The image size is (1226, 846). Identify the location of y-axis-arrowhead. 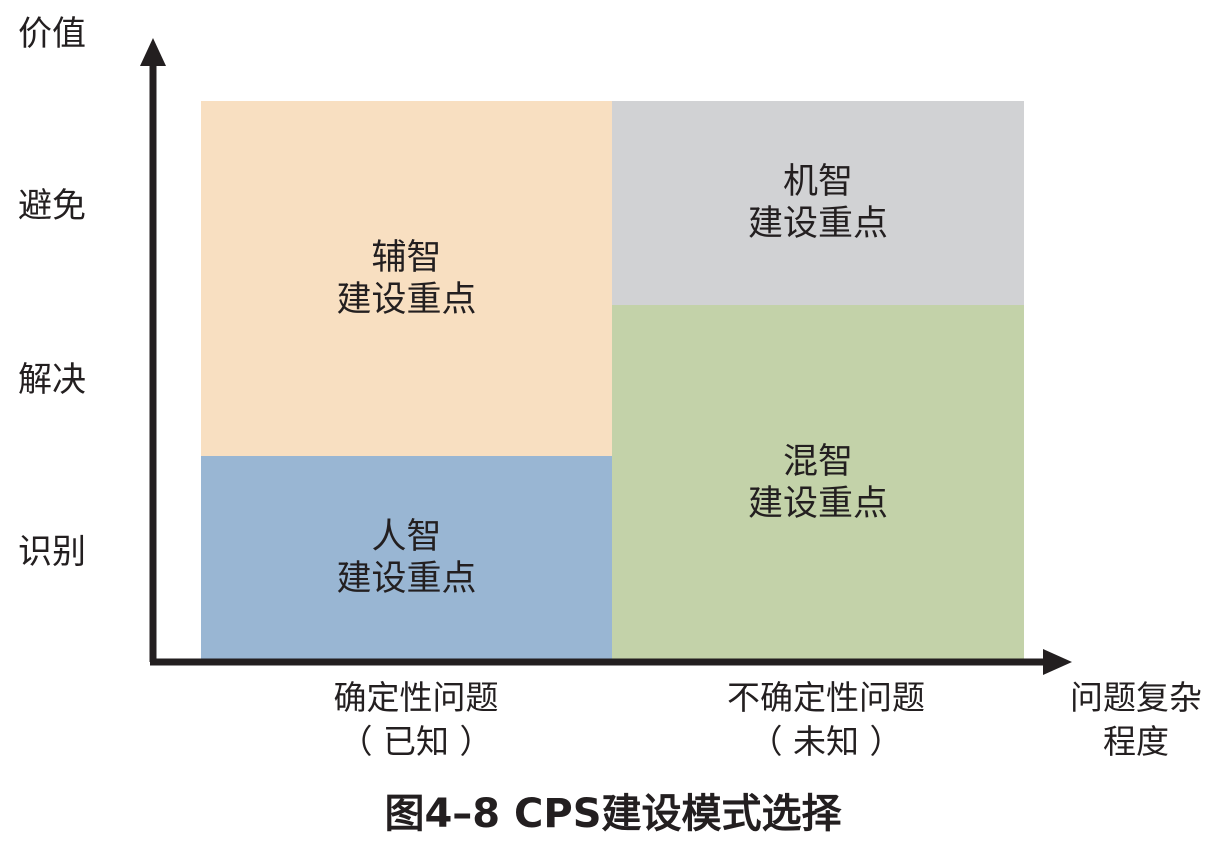
(153, 52).